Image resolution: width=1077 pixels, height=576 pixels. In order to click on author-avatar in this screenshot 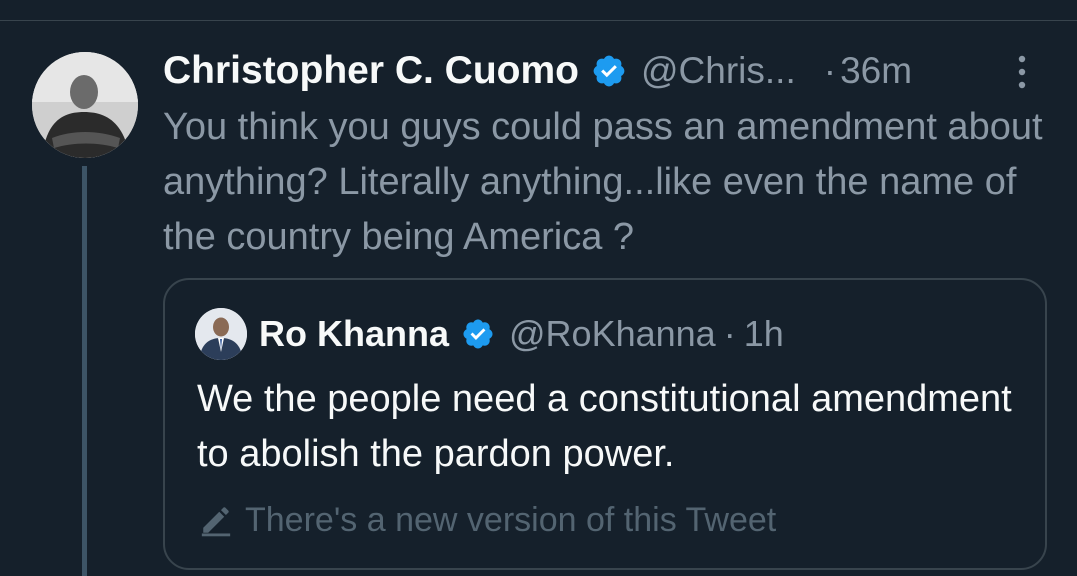, I will do `click(85, 105)`.